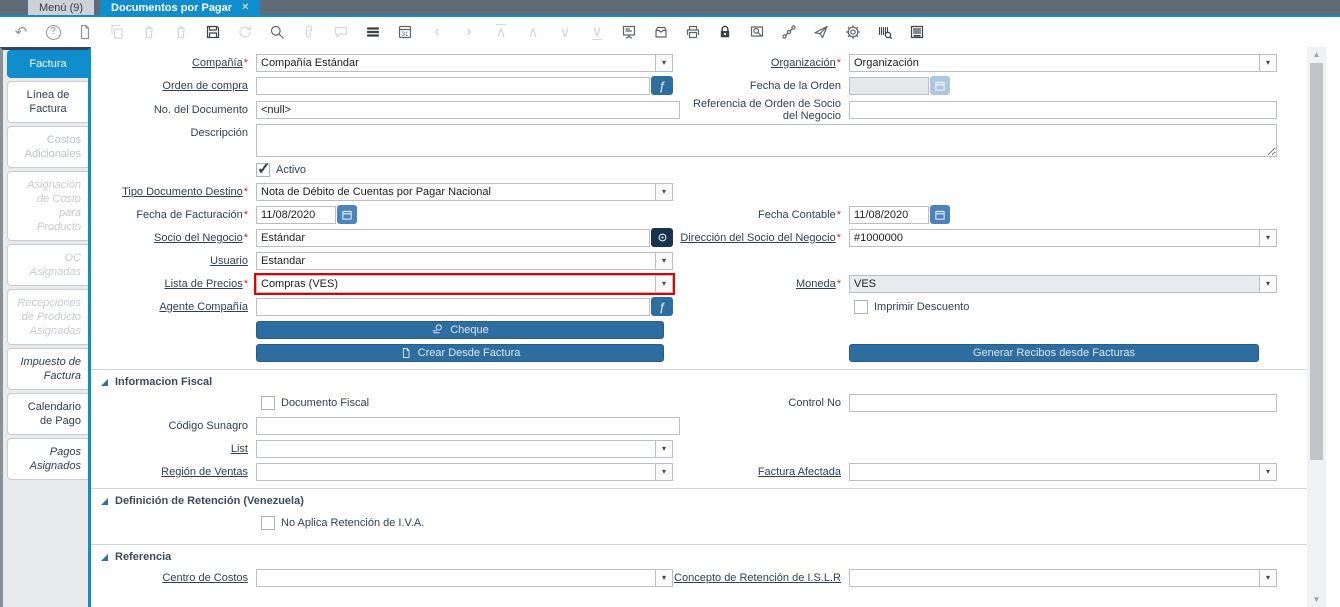  What do you see at coordinates (821, 32) in the screenshot?
I see `send-icon` at bounding box center [821, 32].